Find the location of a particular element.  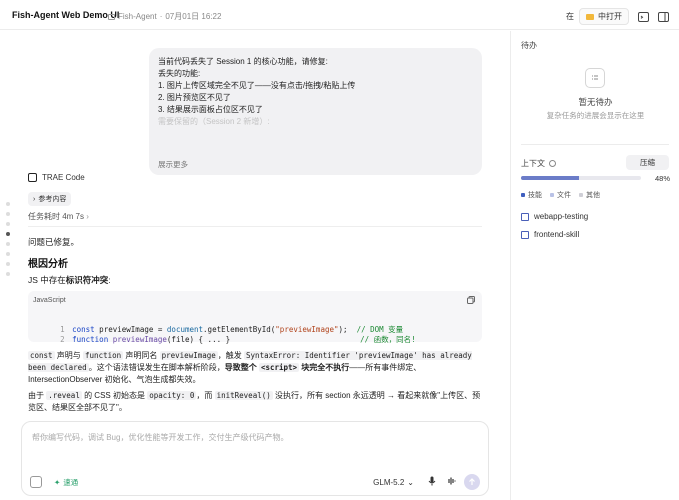

todo-title: 待办 is located at coordinates (529, 45).